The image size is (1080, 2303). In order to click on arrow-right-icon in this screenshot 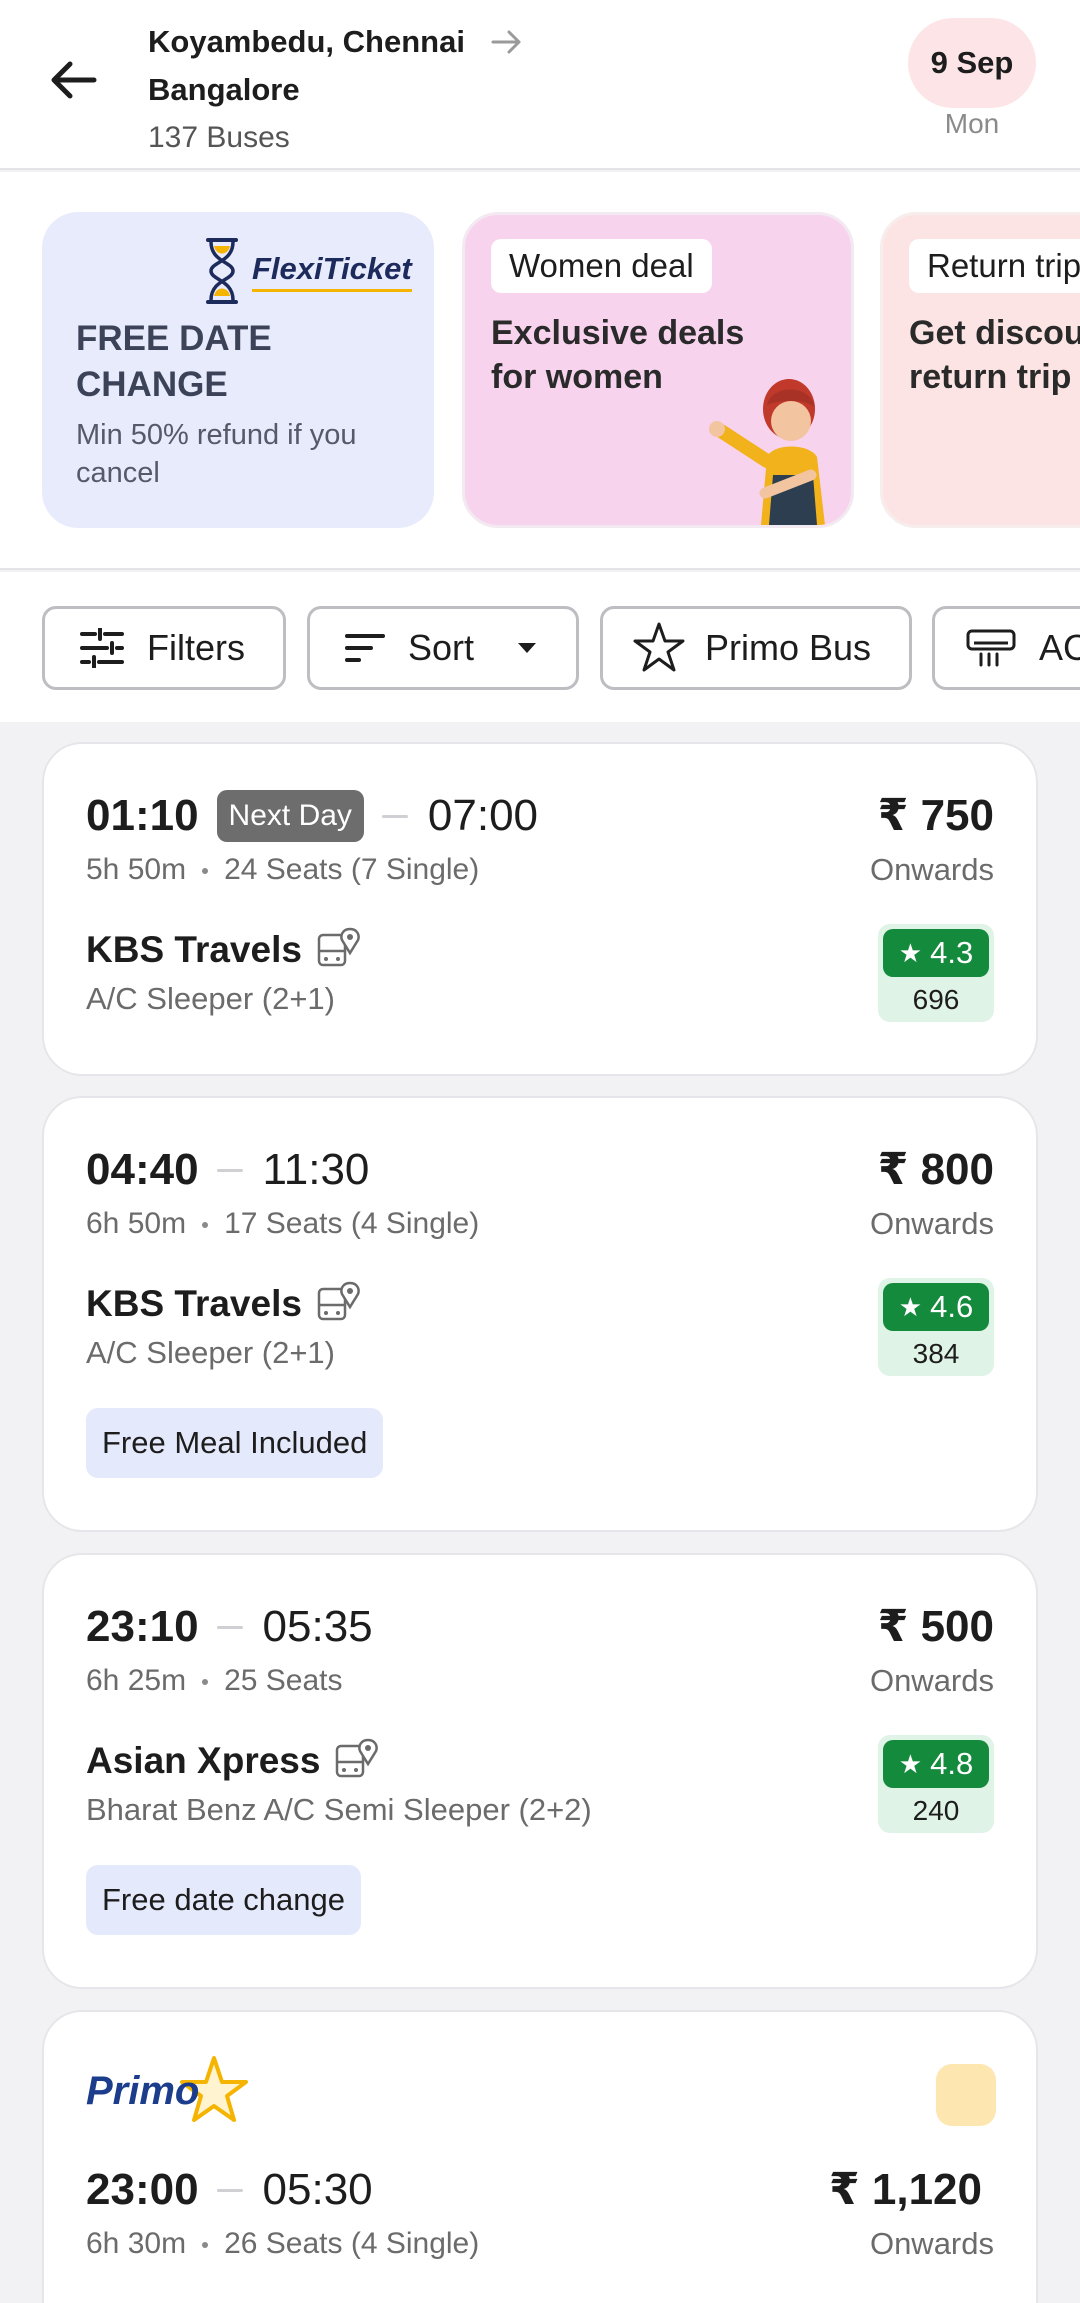, I will do `click(506, 42)`.